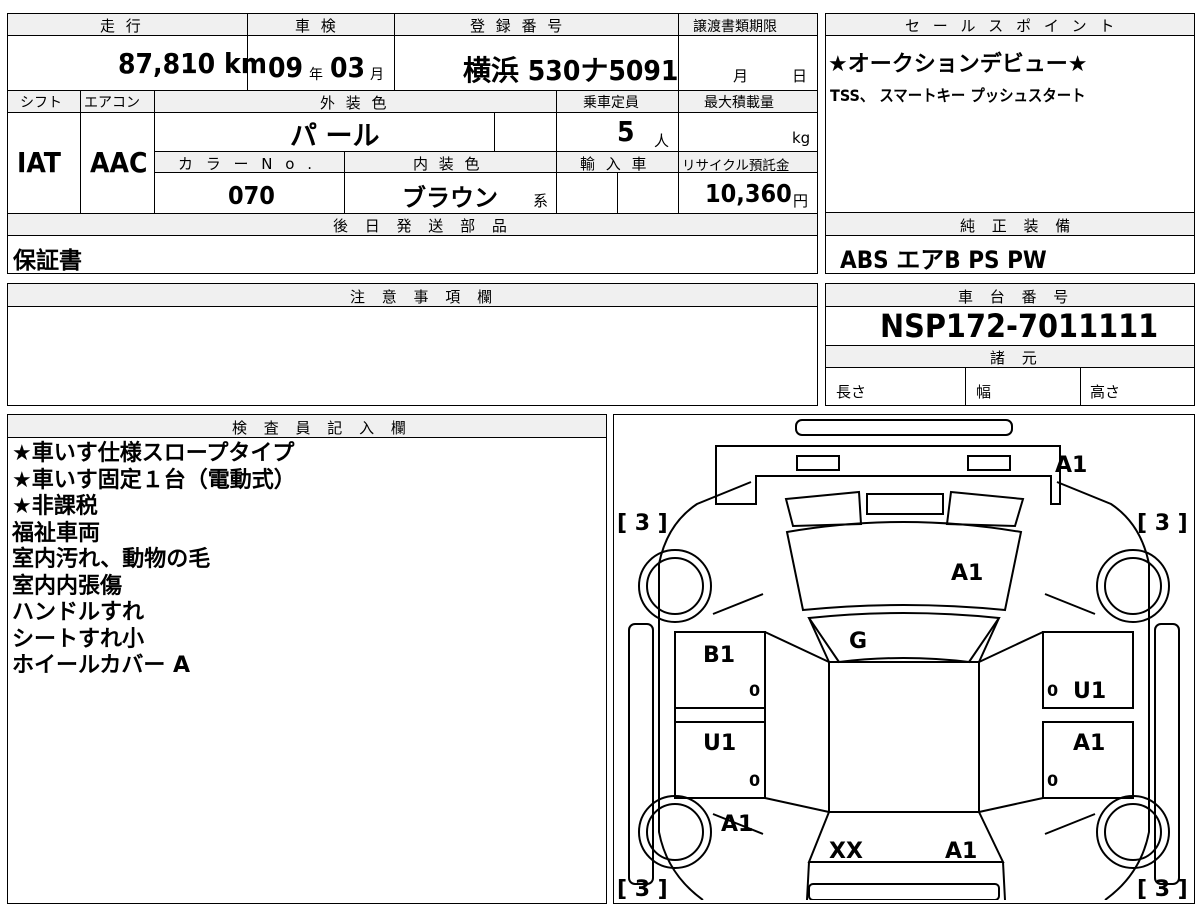  What do you see at coordinates (450, 198) in the screenshot?
I see `interior-color-value: ブラウン` at bounding box center [450, 198].